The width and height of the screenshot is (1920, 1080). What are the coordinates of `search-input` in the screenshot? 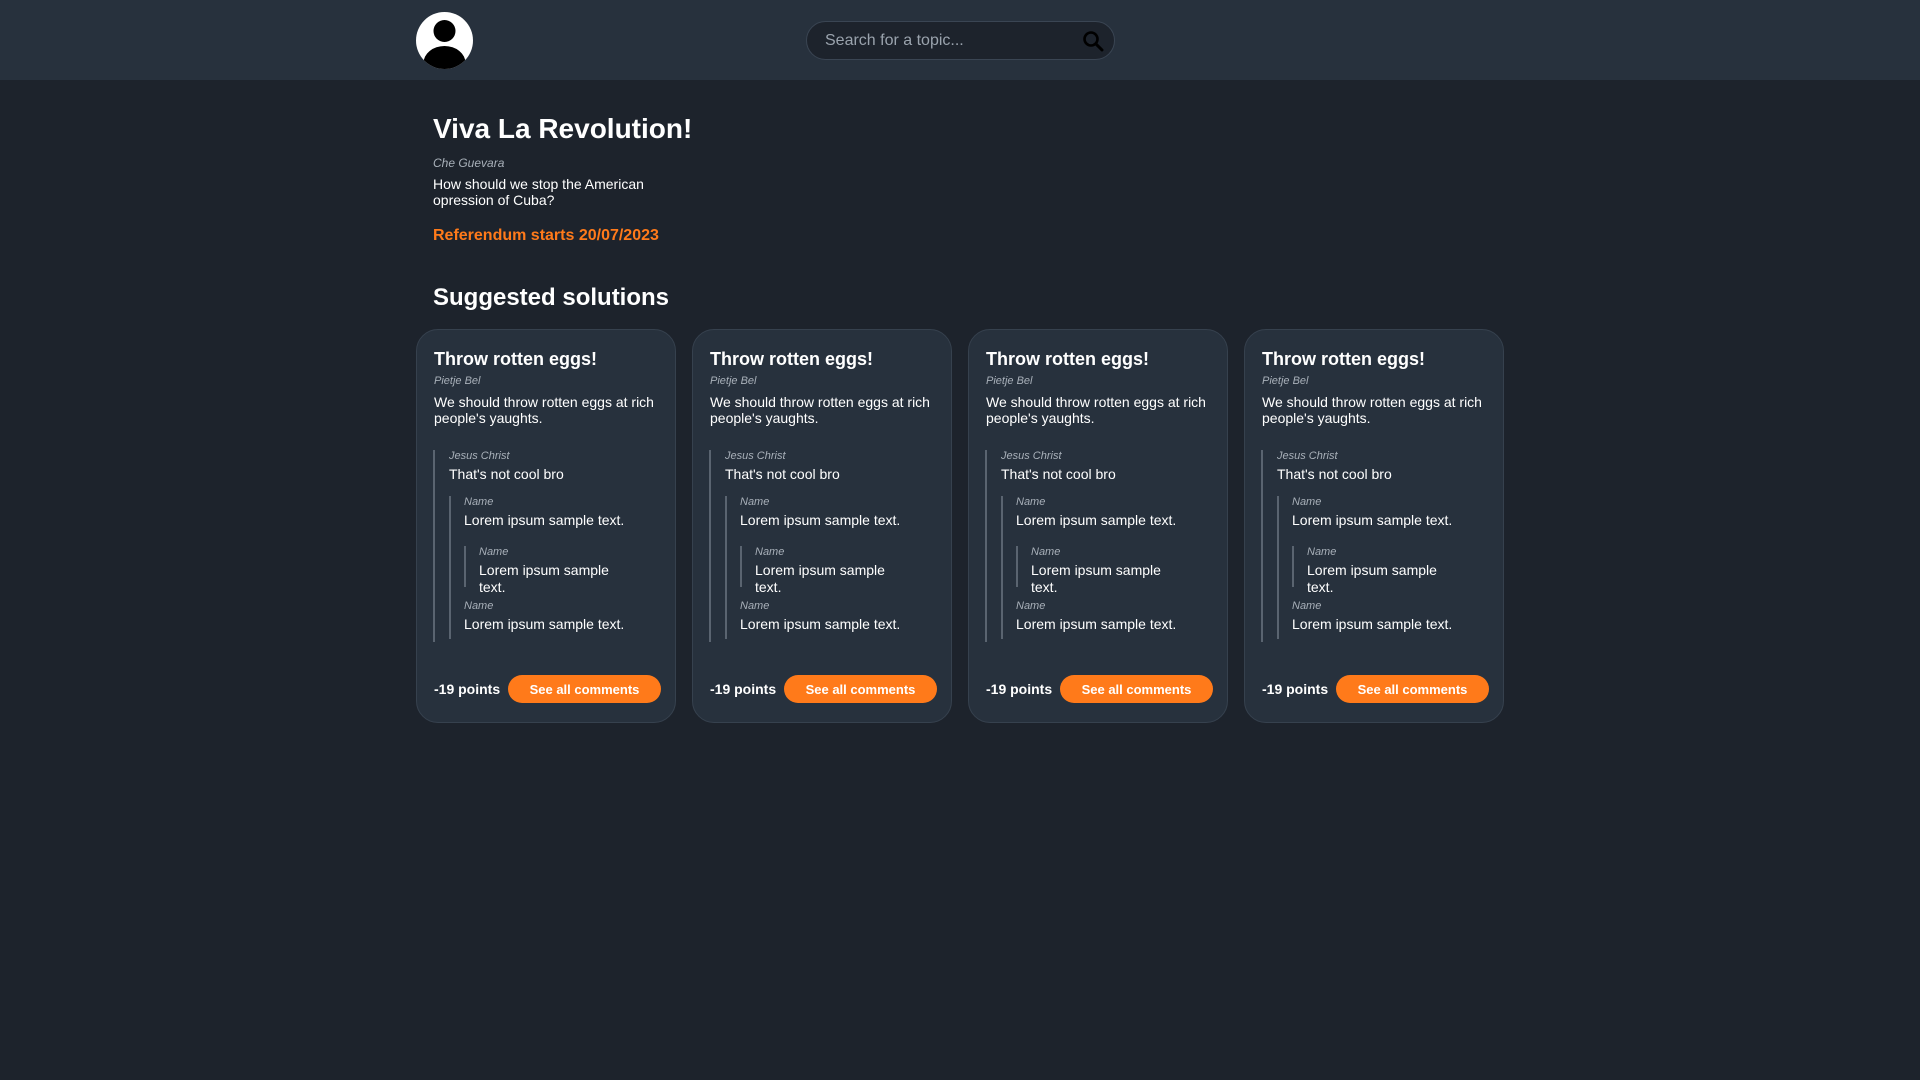 It's located at (945, 40).